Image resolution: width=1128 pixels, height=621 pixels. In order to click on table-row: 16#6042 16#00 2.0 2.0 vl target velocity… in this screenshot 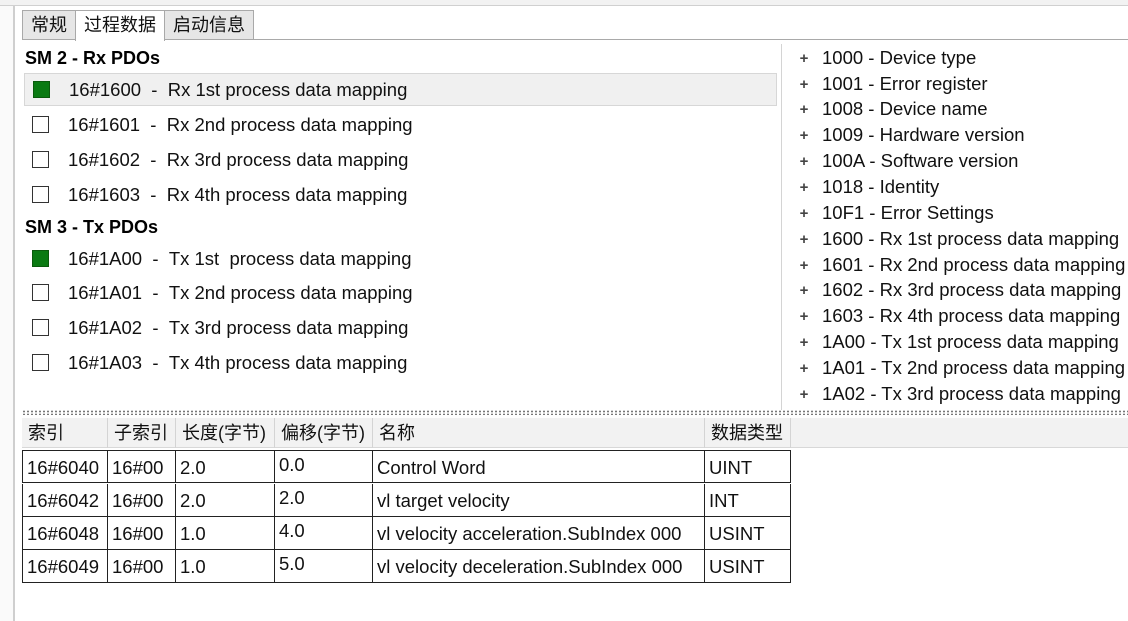, I will do `click(407, 500)`.